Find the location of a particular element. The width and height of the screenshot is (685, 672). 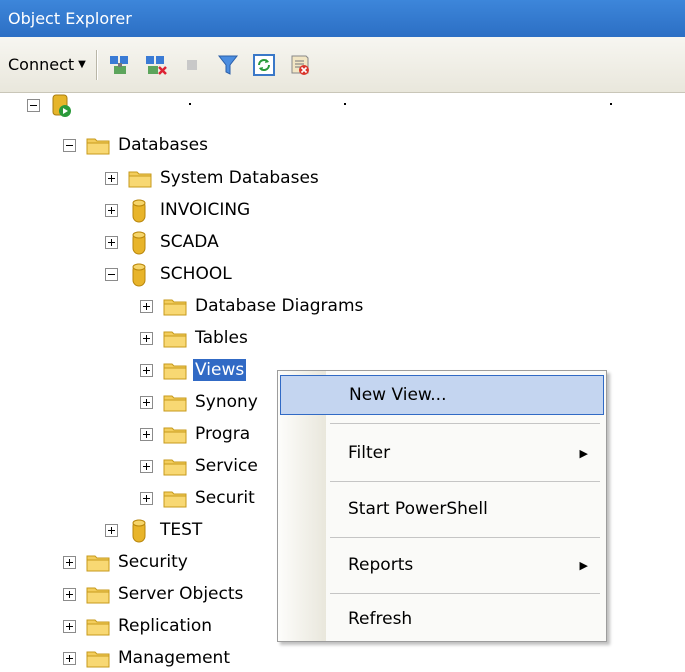

summary-report-icon is located at coordinates (300, 65).